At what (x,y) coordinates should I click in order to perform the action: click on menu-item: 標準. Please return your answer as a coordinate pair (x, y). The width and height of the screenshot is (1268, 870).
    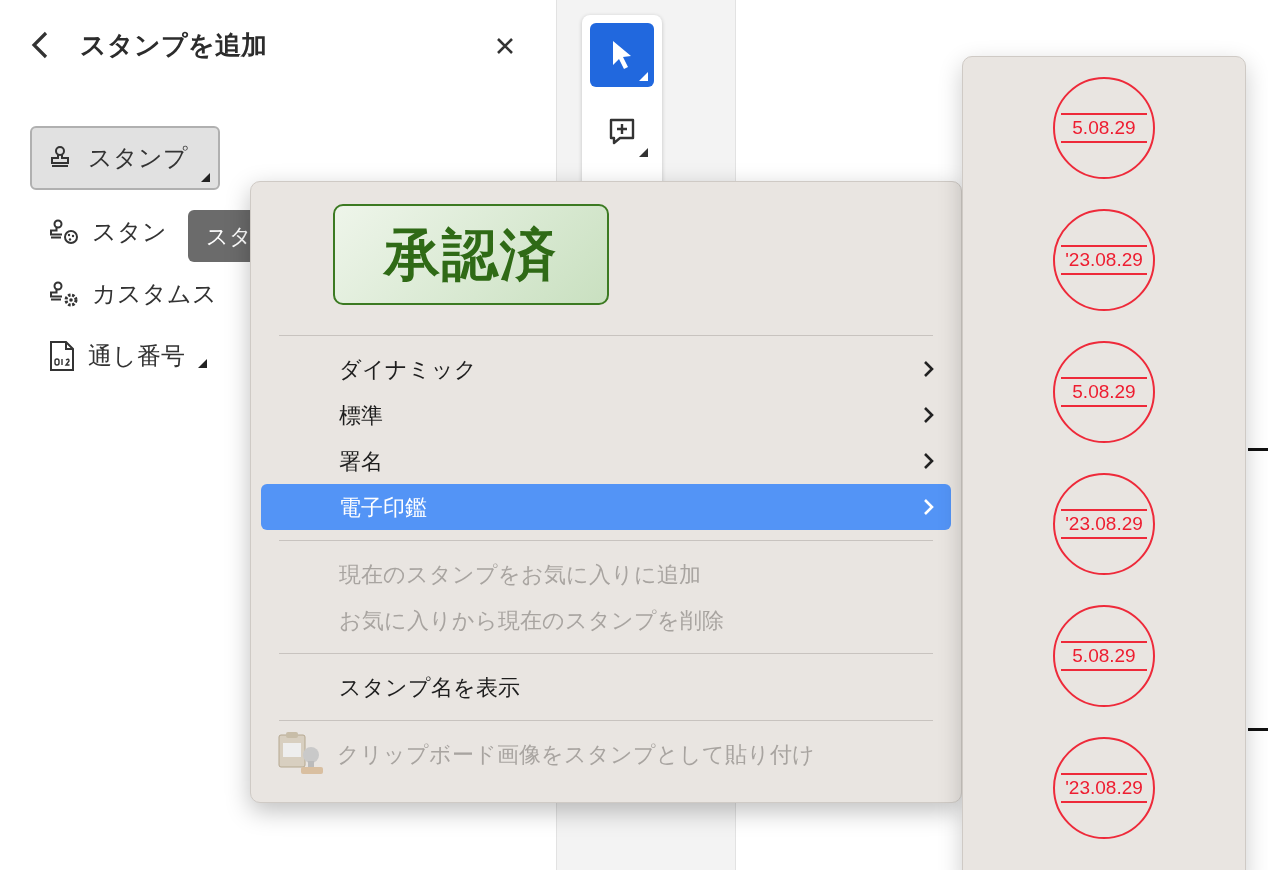
    Looking at the image, I should click on (606, 415).